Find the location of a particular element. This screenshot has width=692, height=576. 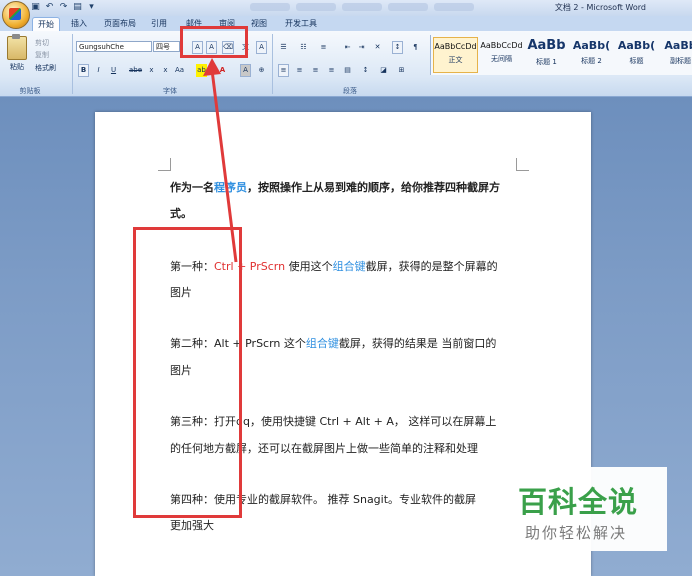

office-logo-icon is located at coordinates (15, 14).